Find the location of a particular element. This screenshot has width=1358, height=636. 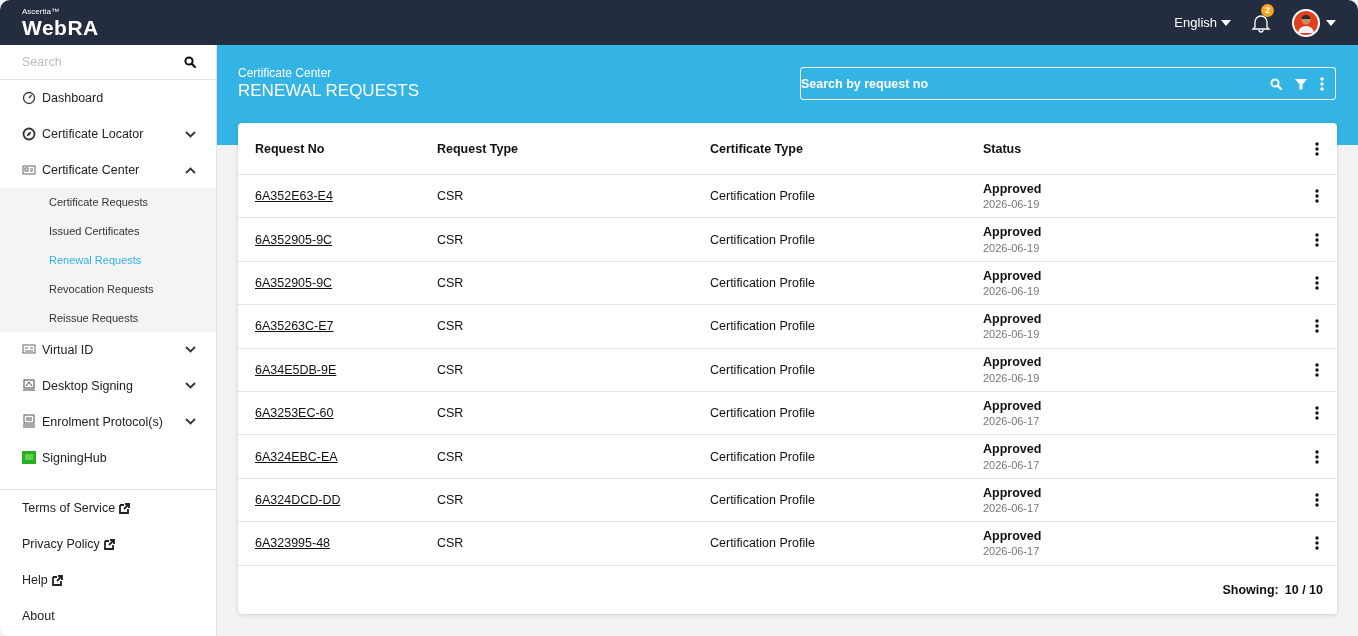

avatar-icon is located at coordinates (1306, 22).